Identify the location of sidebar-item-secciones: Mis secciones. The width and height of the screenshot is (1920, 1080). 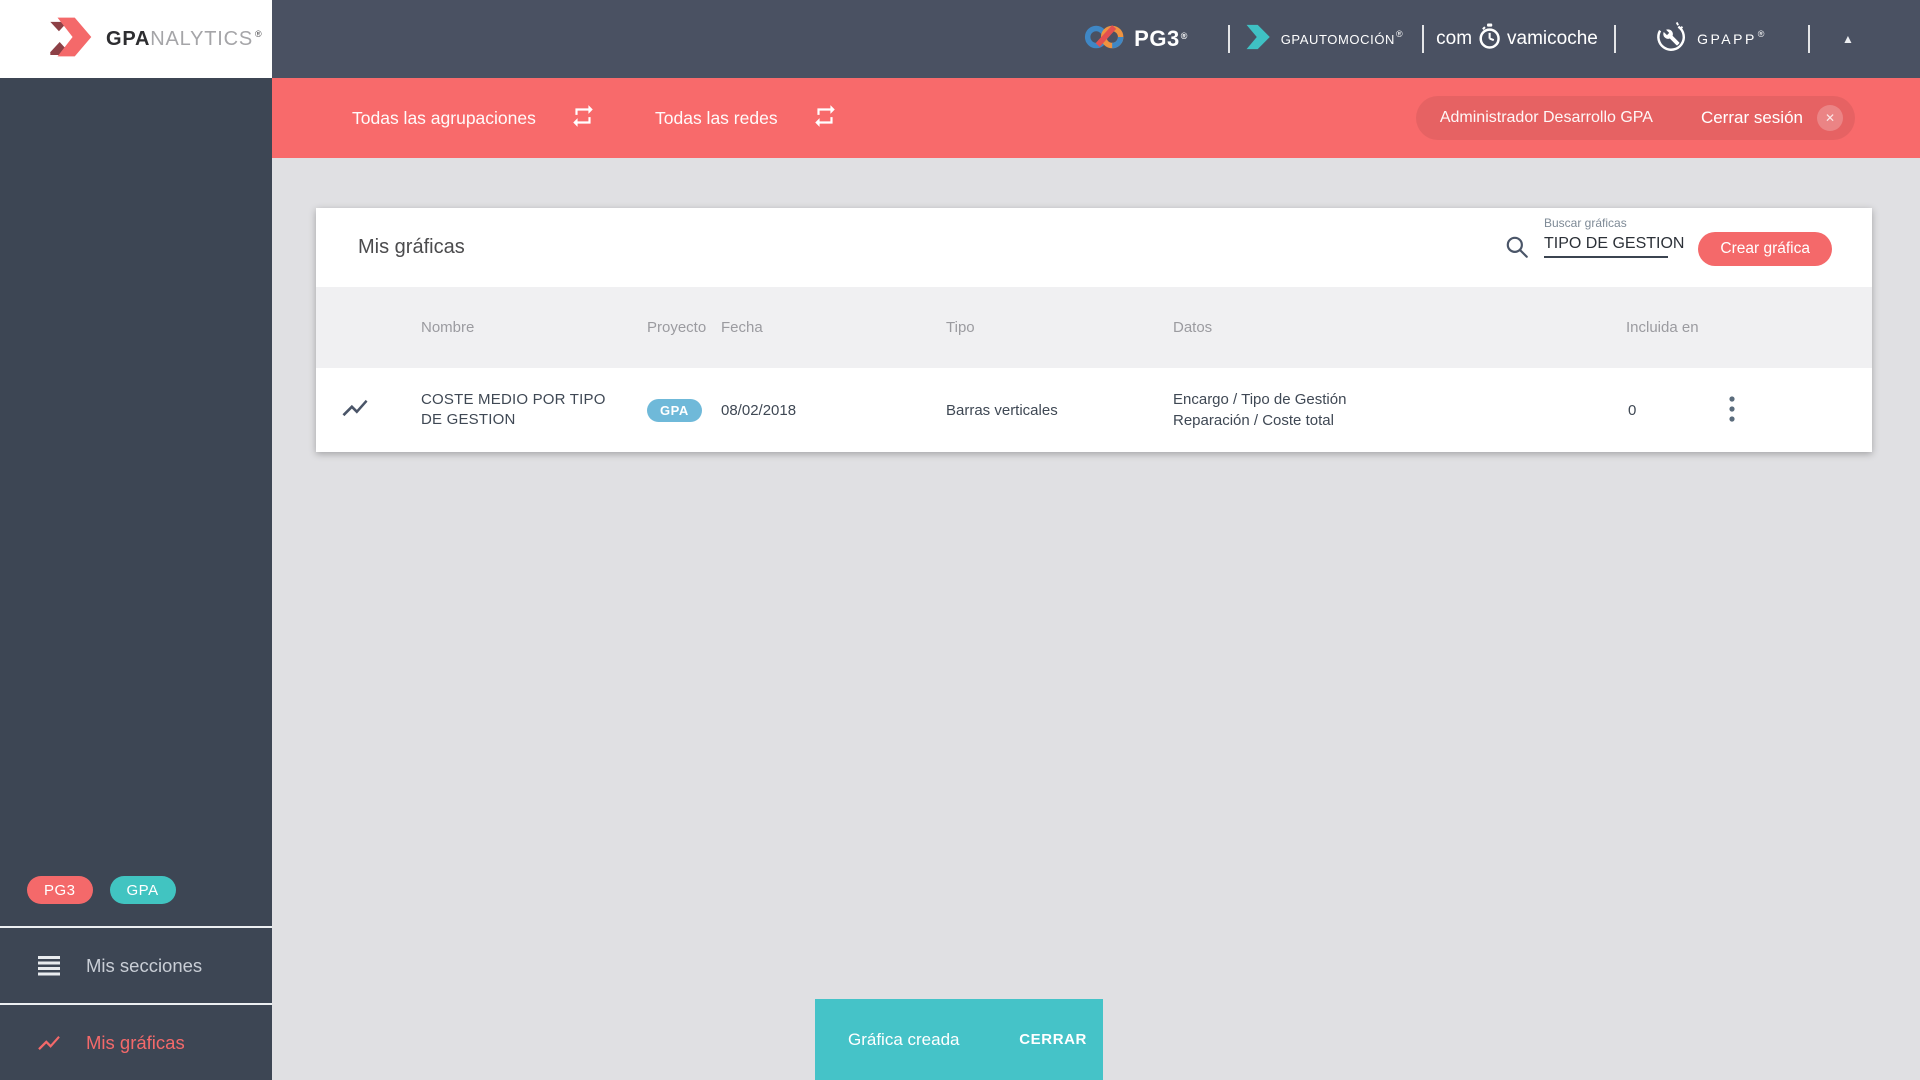
(136, 964).